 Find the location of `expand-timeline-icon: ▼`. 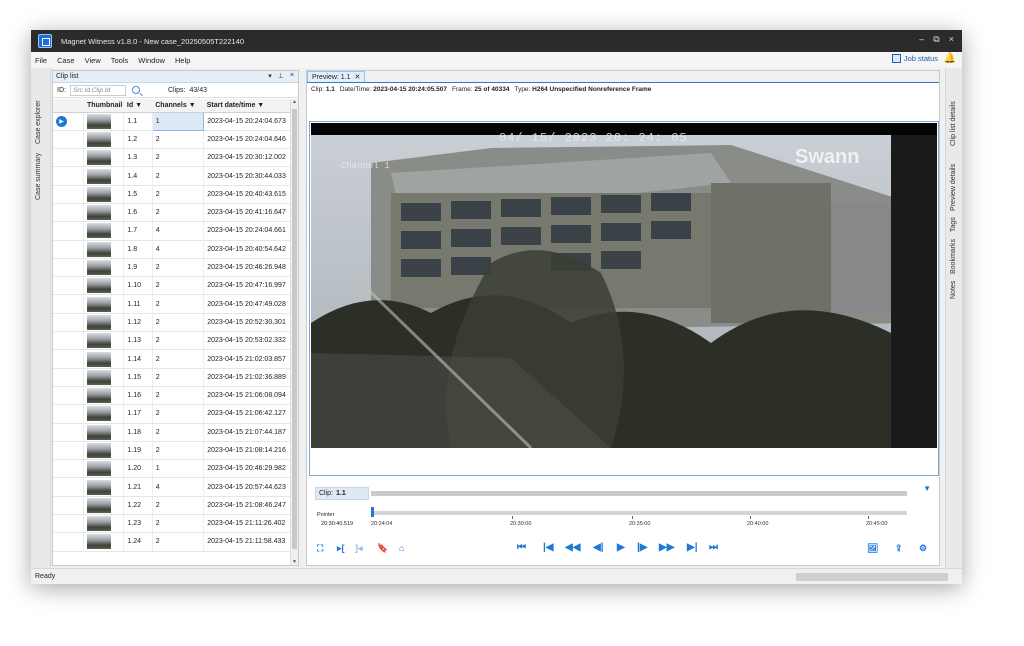

expand-timeline-icon: ▼ is located at coordinates (927, 488).